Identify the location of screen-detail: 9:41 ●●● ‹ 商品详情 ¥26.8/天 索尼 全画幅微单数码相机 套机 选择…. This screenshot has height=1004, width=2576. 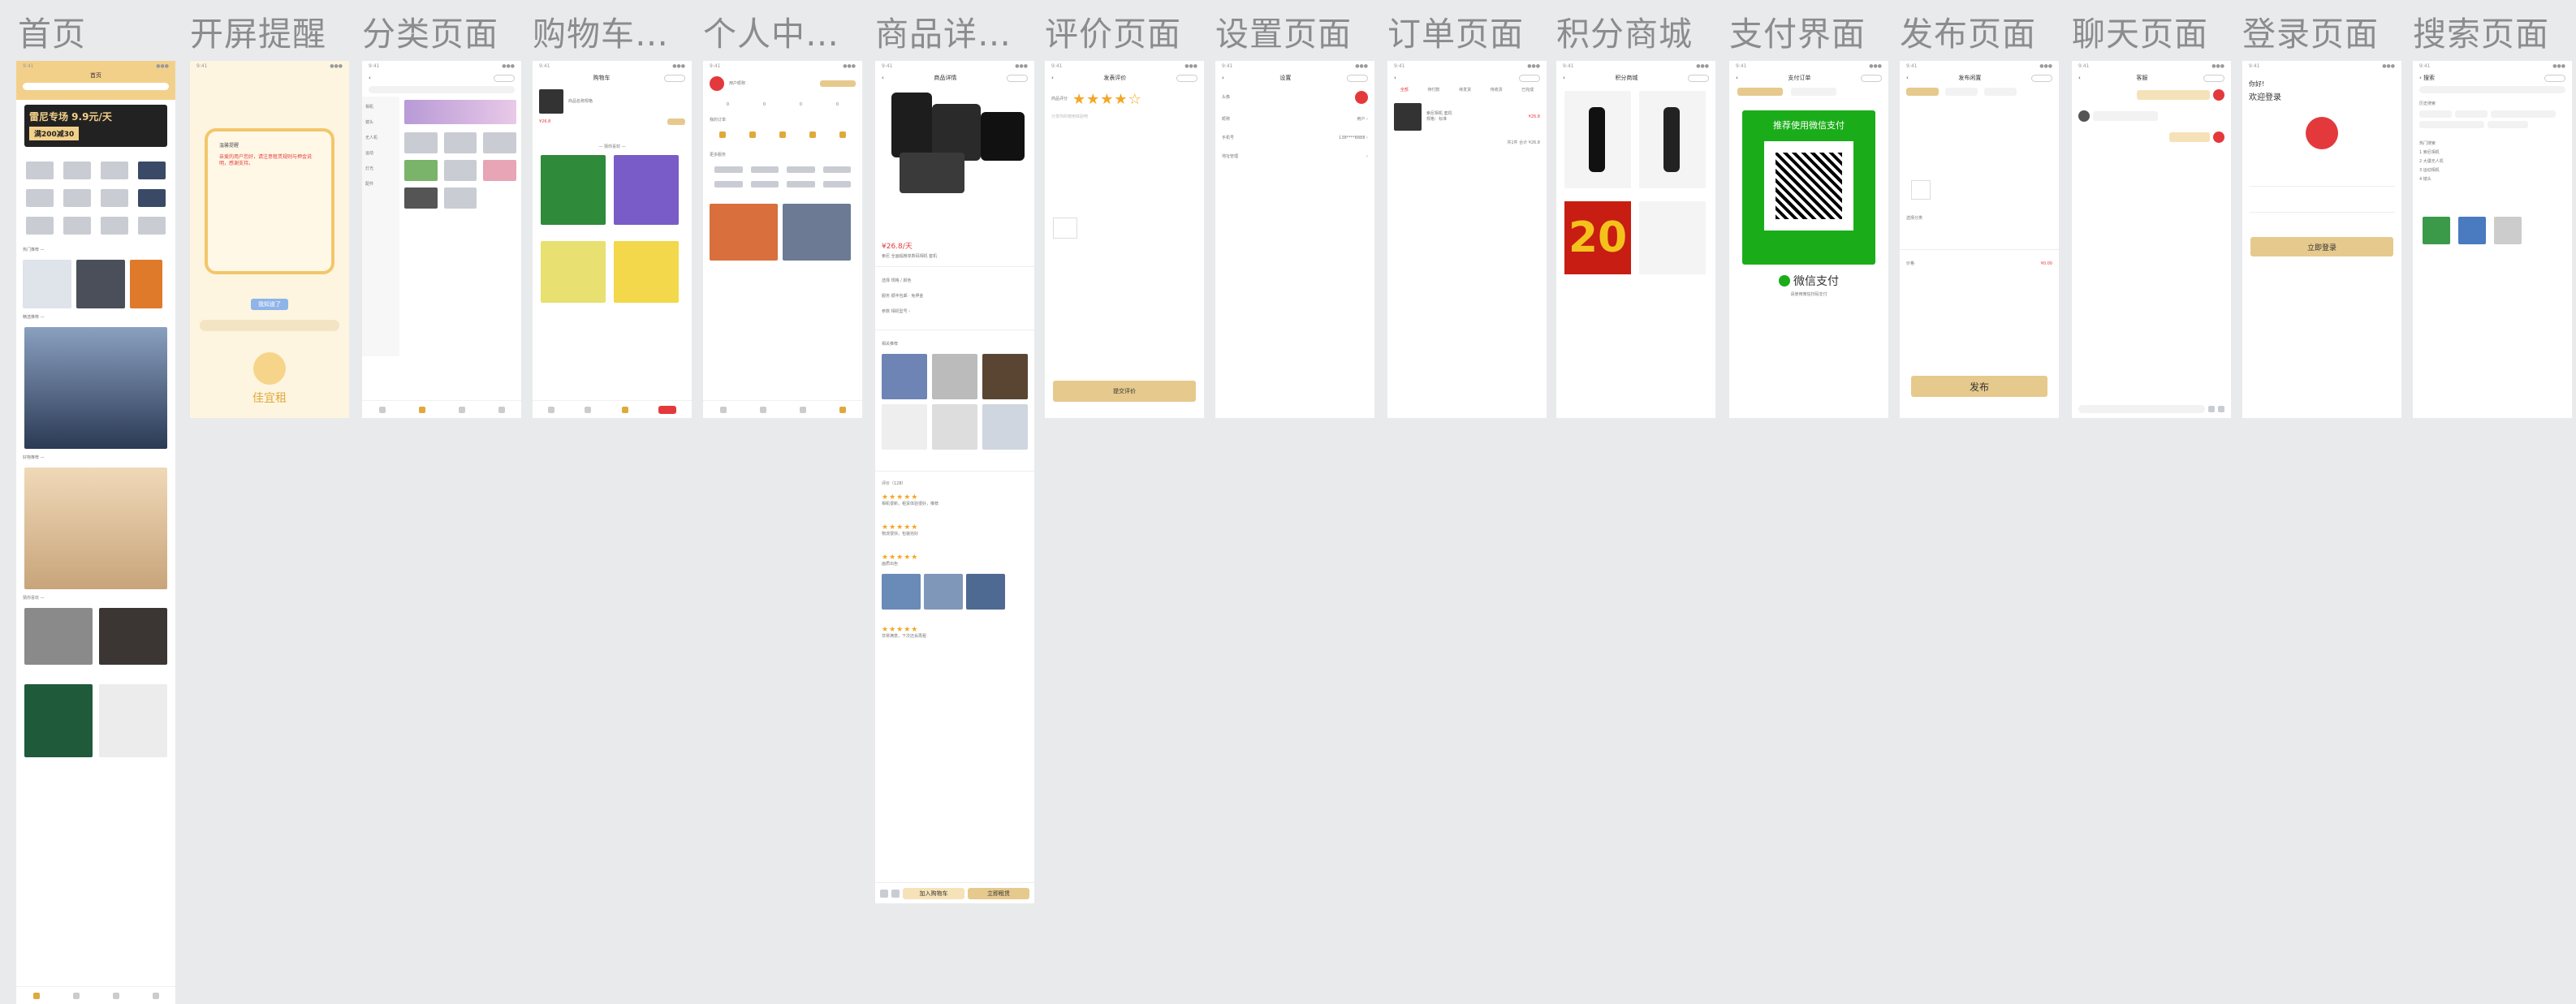
(954, 482).